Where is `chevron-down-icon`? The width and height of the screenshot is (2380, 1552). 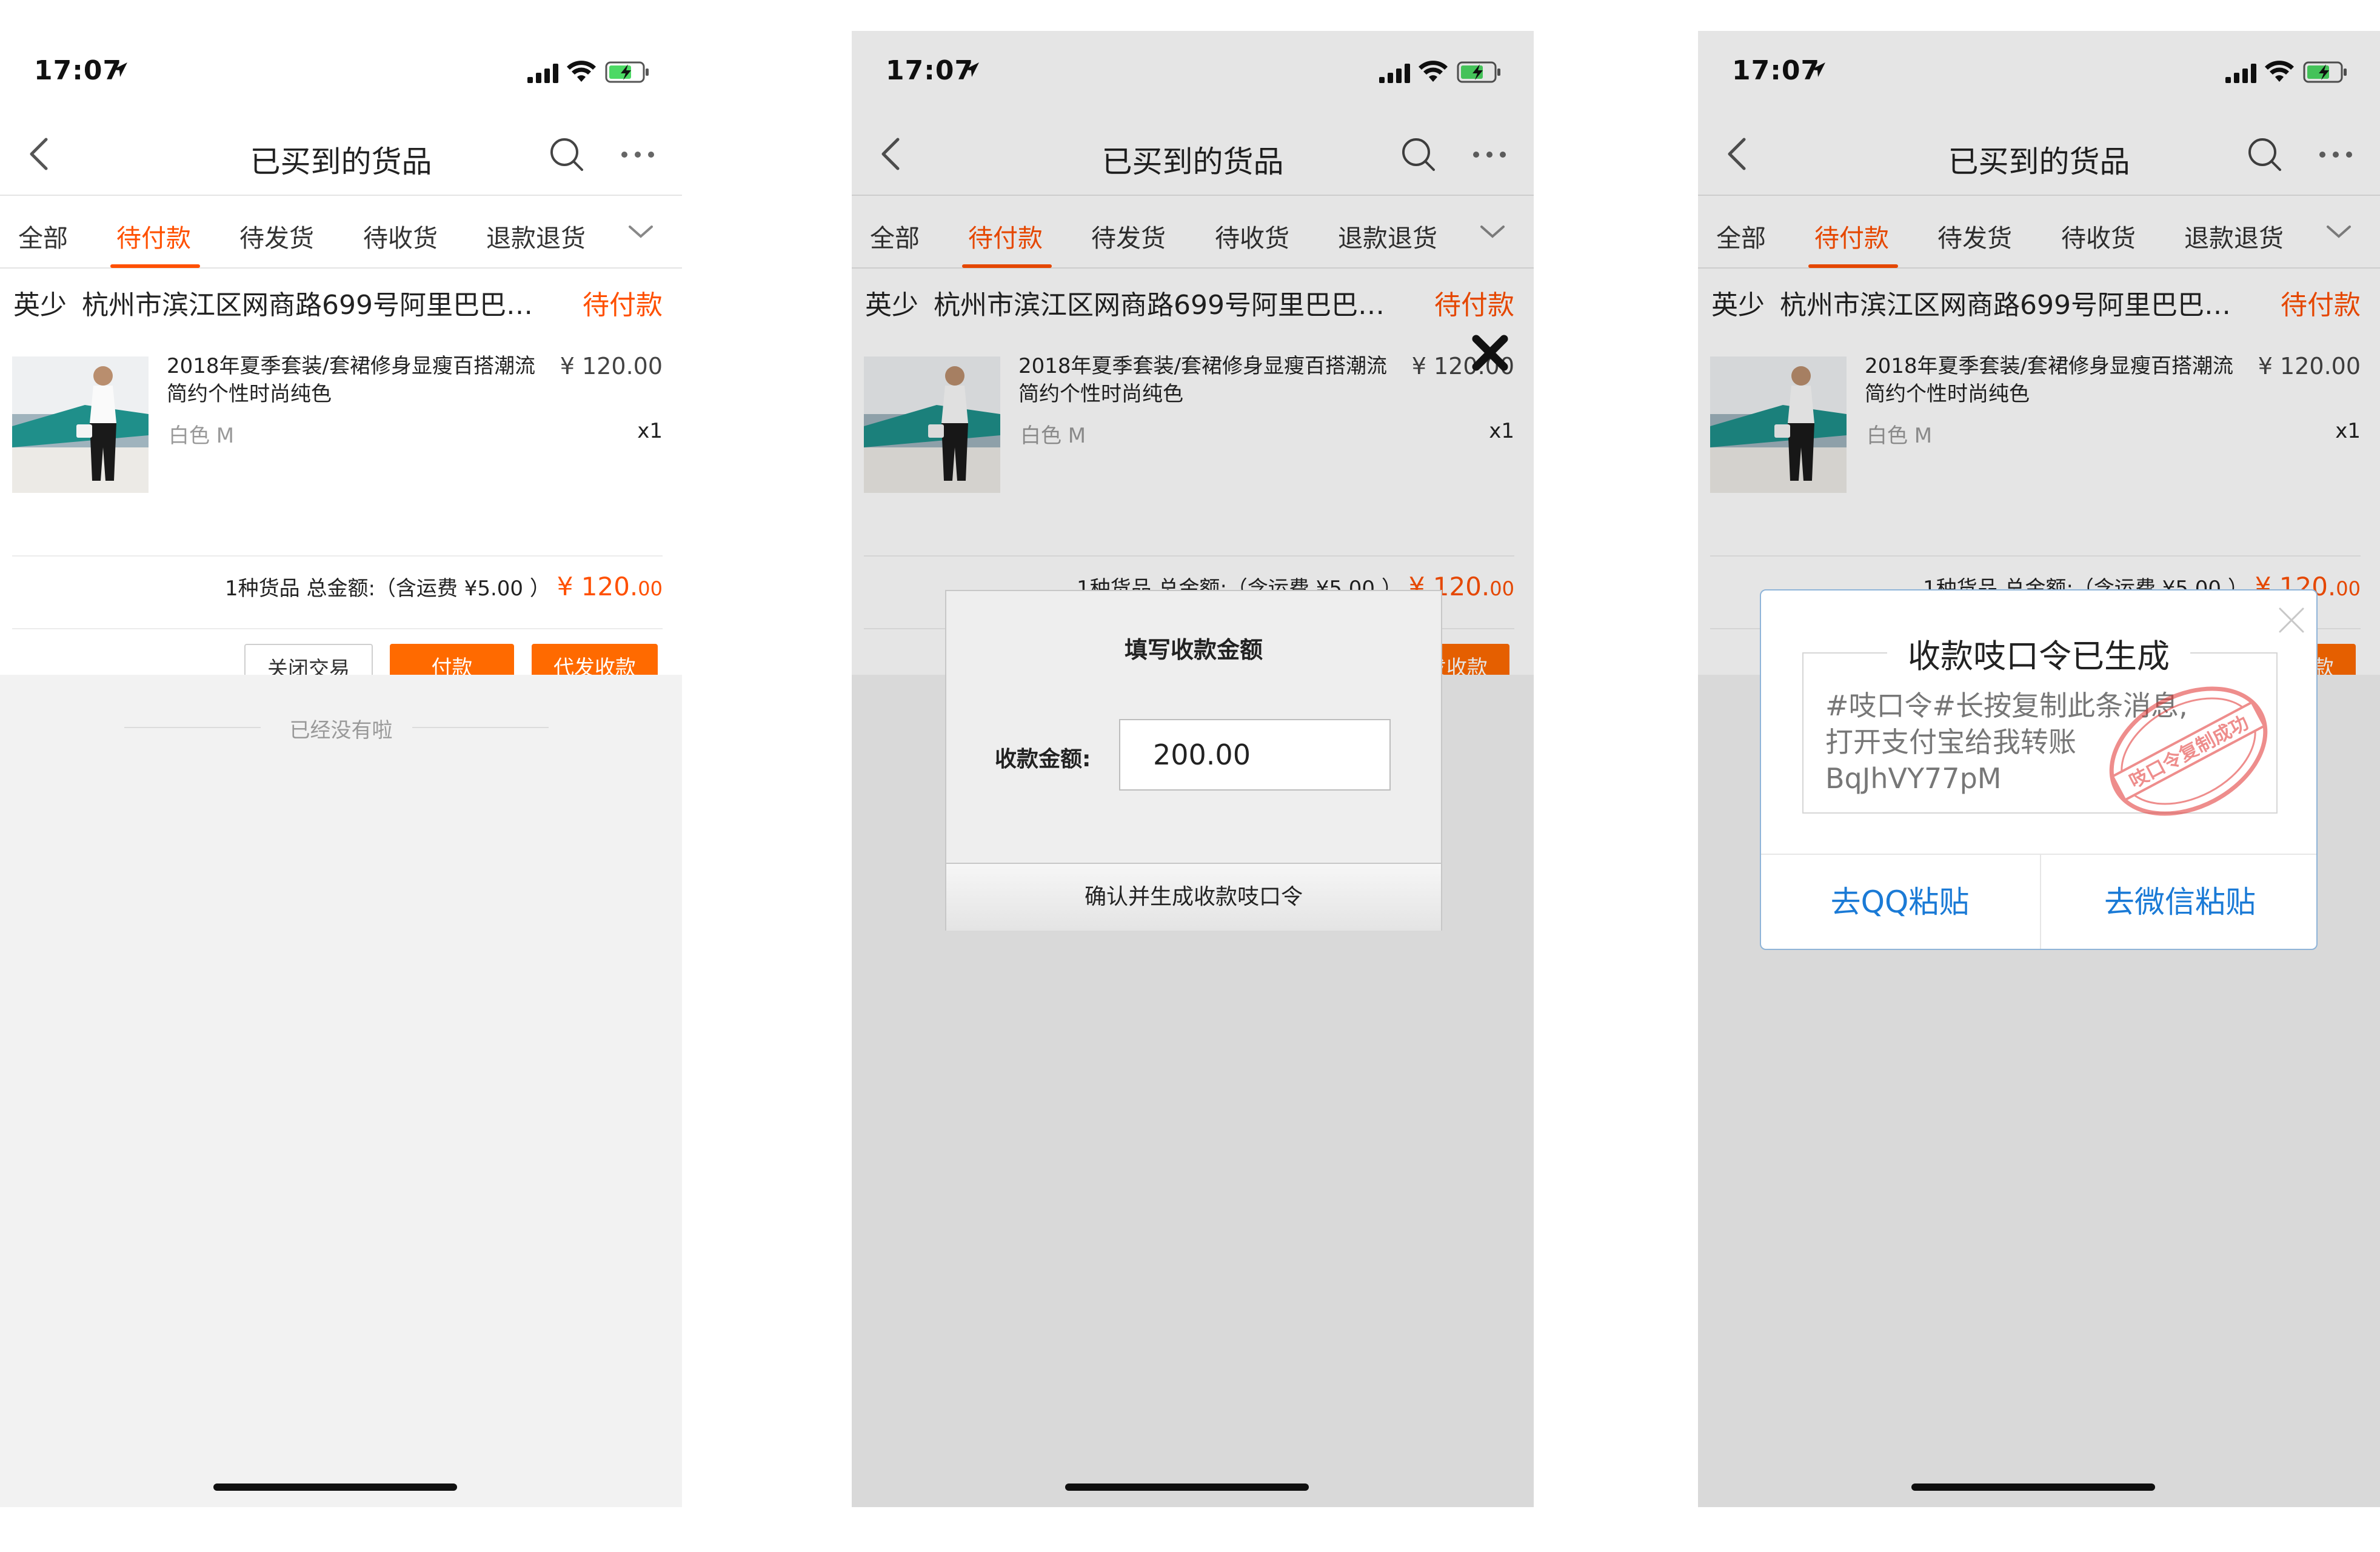 chevron-down-icon is located at coordinates (640, 231).